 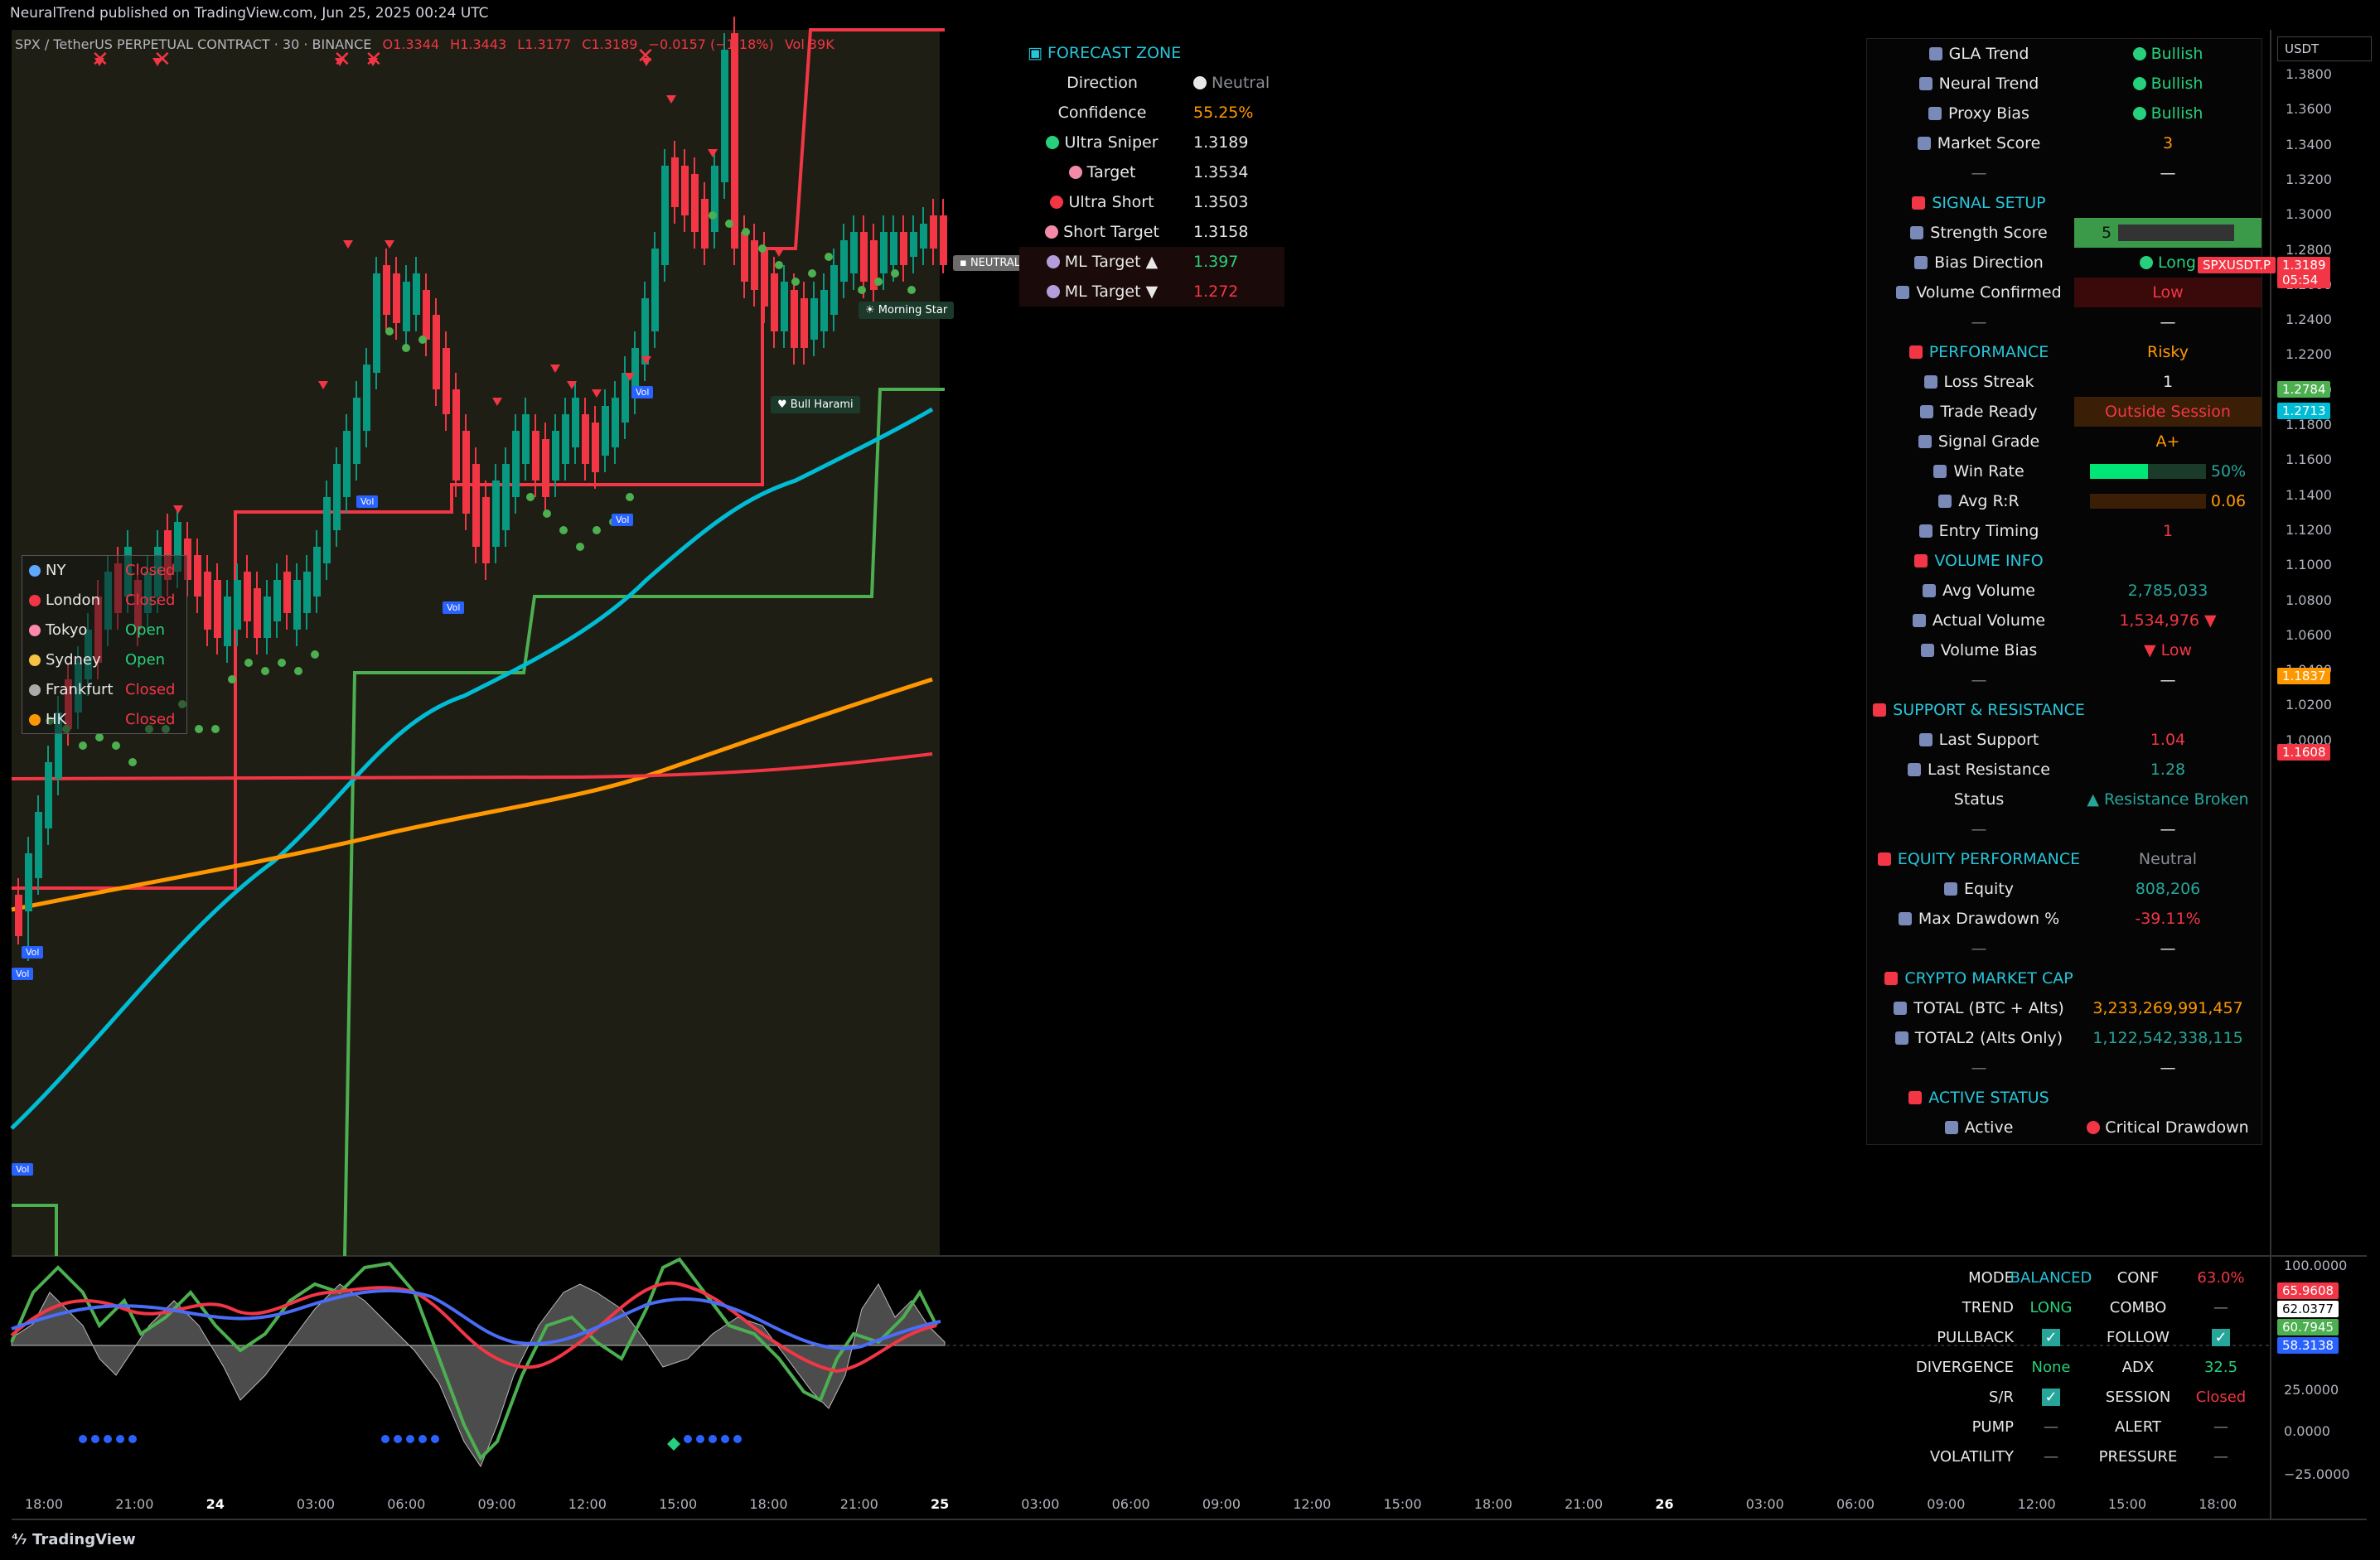 I want to click on session-name: NY, so click(x=56, y=570).